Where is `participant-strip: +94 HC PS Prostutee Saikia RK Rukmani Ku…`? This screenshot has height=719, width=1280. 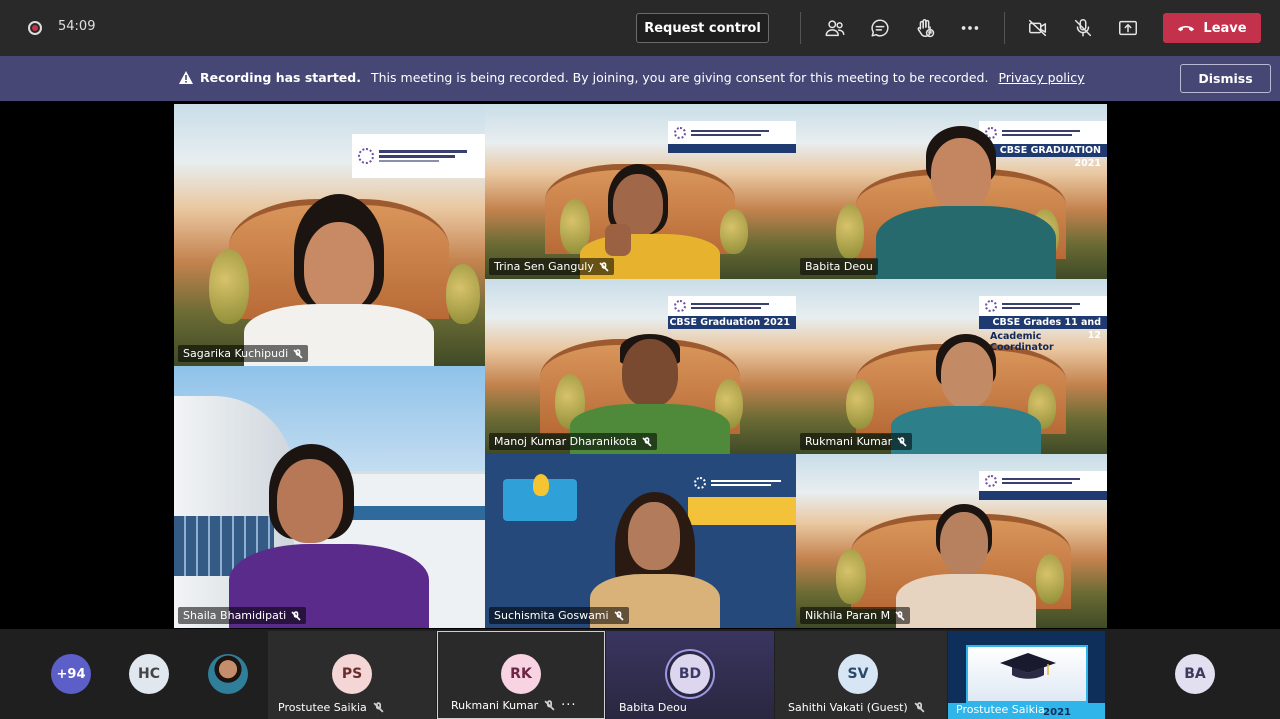 participant-strip: +94 HC PS Prostutee Saikia RK Rukmani Ku… is located at coordinates (640, 674).